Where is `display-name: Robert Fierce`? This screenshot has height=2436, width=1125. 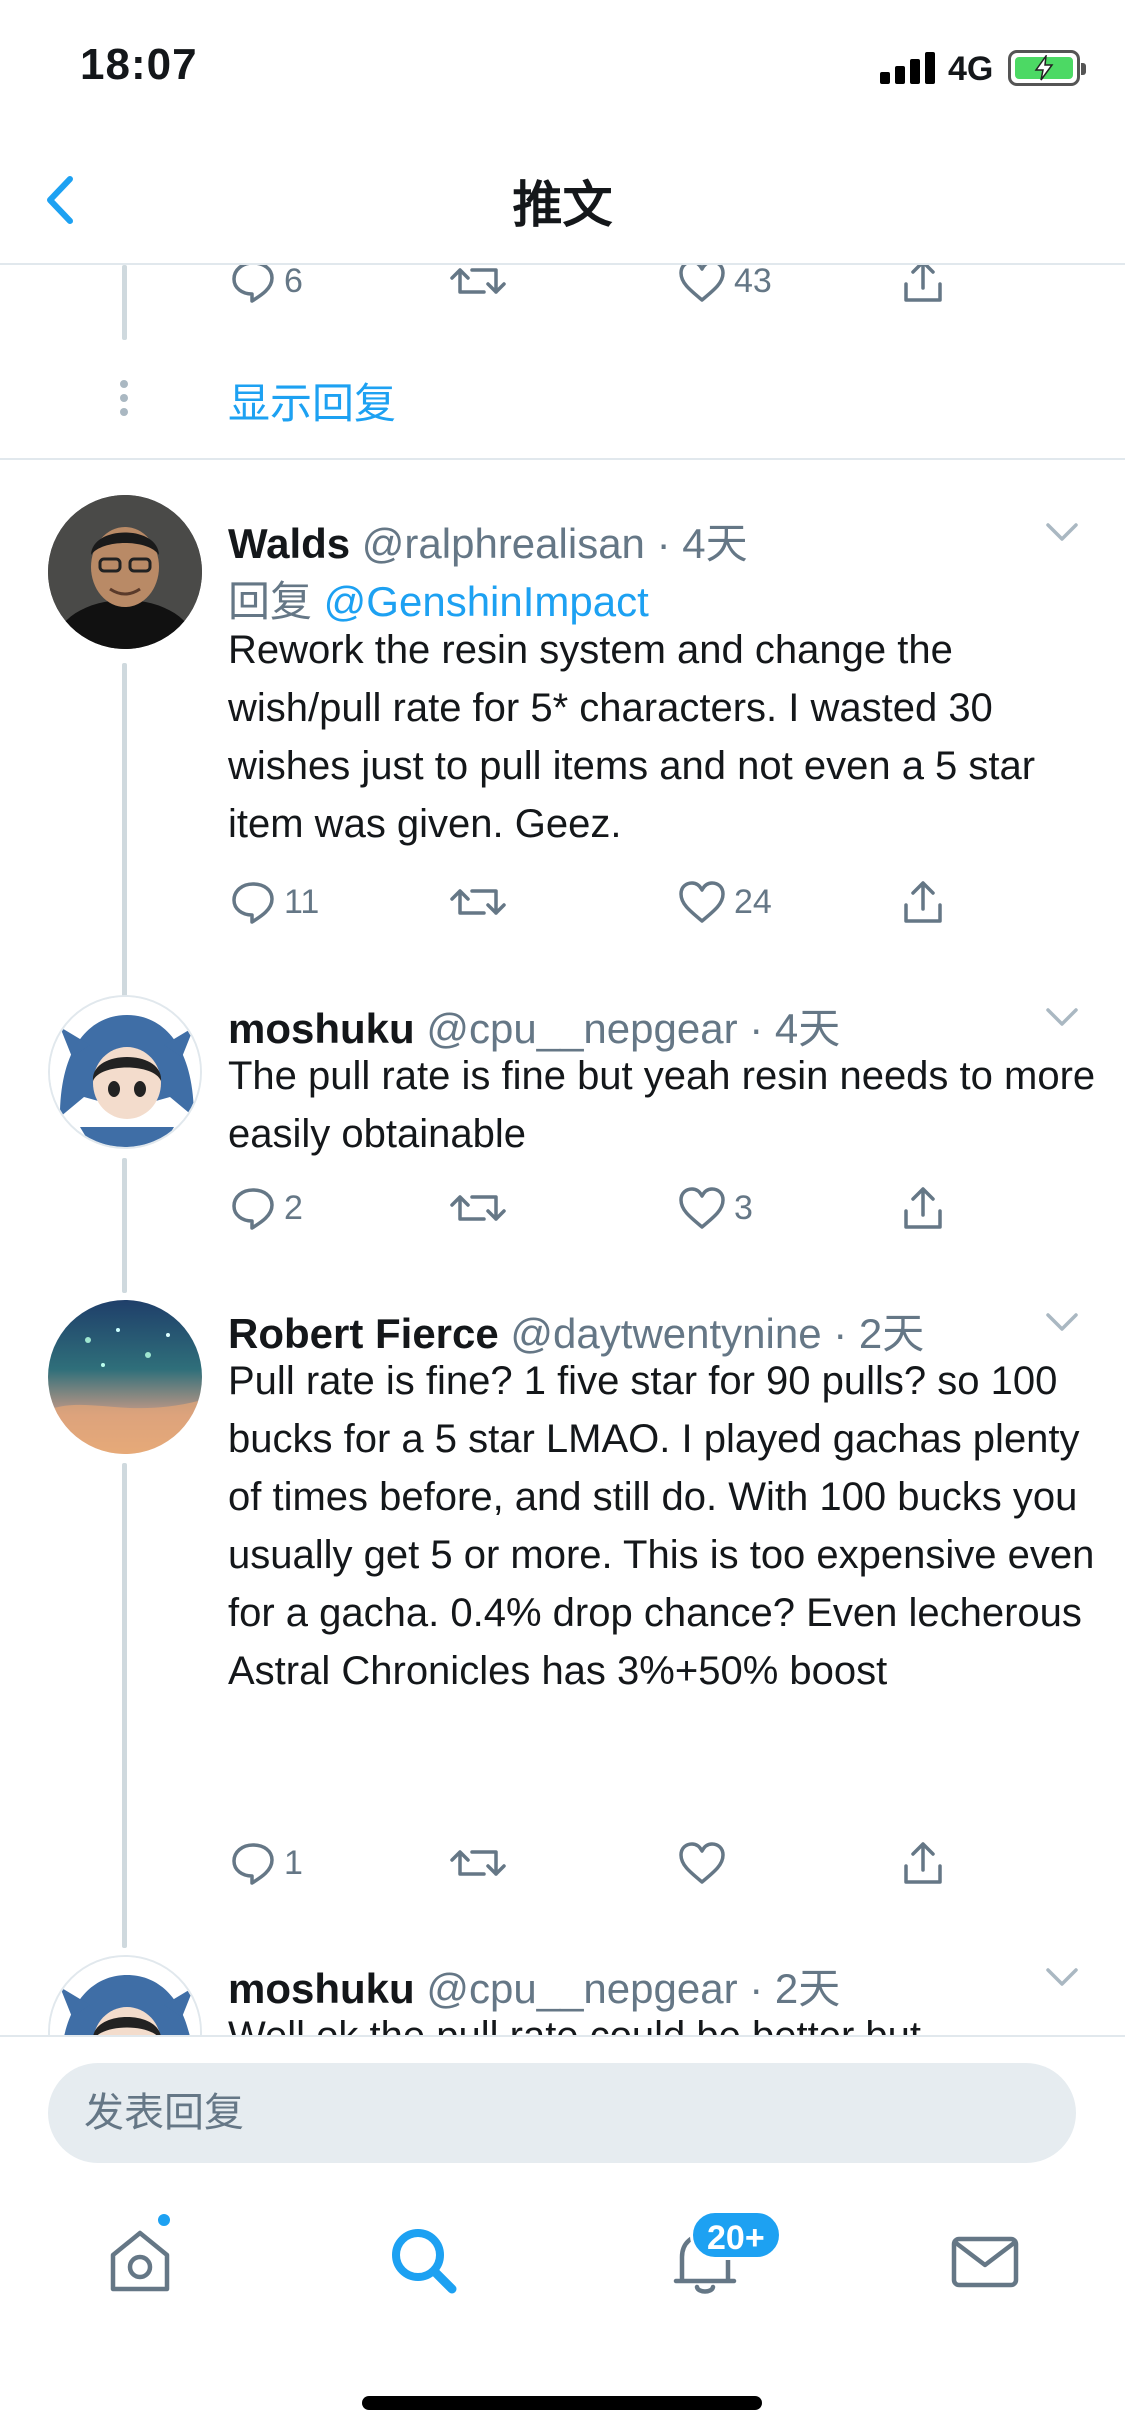
display-name: Robert Fierce is located at coordinates (363, 1333).